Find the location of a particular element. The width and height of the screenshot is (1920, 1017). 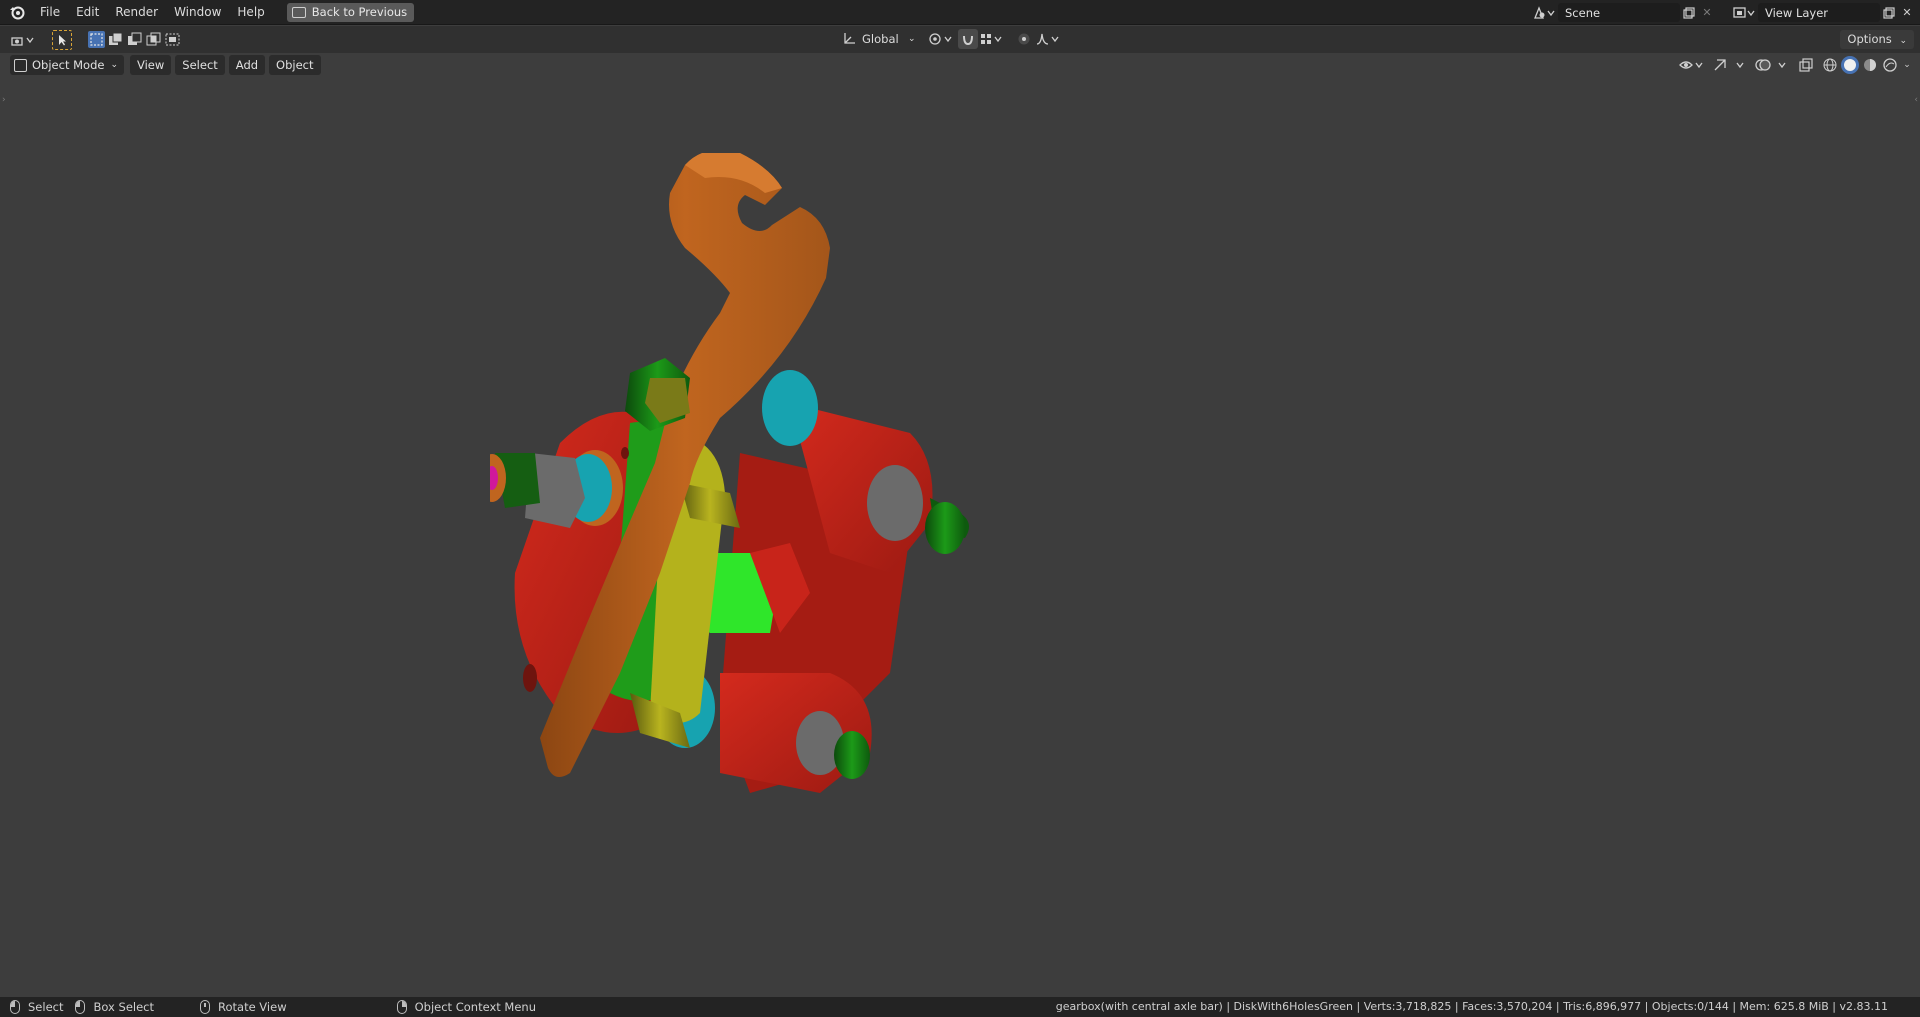

workspace-selectors: Scene ✕ View Layer ✕ is located at coordinates (1725, 12).